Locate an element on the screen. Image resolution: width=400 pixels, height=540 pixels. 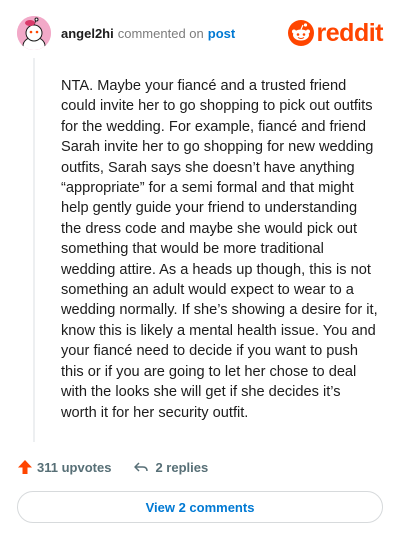
reddit-wordmark: reddit is located at coordinates (350, 33).